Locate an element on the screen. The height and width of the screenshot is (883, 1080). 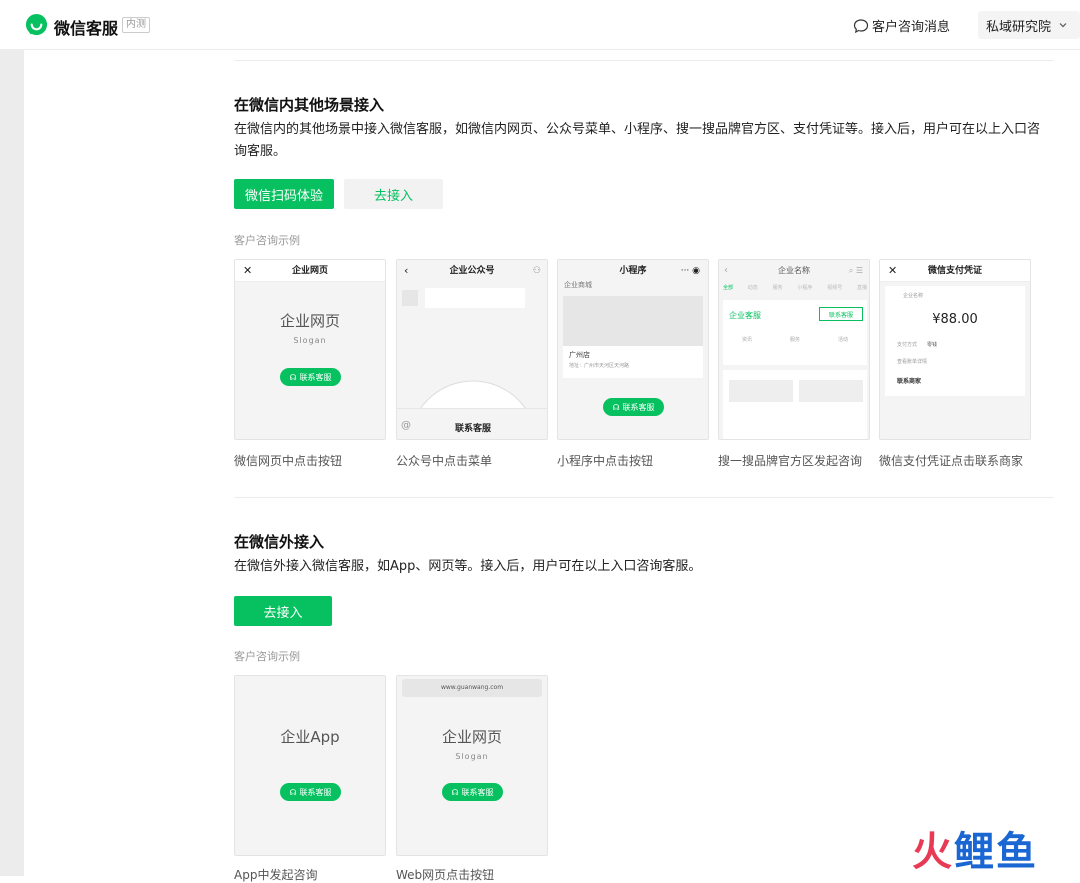
person-icon: ⚇ is located at coordinates (536, 271).